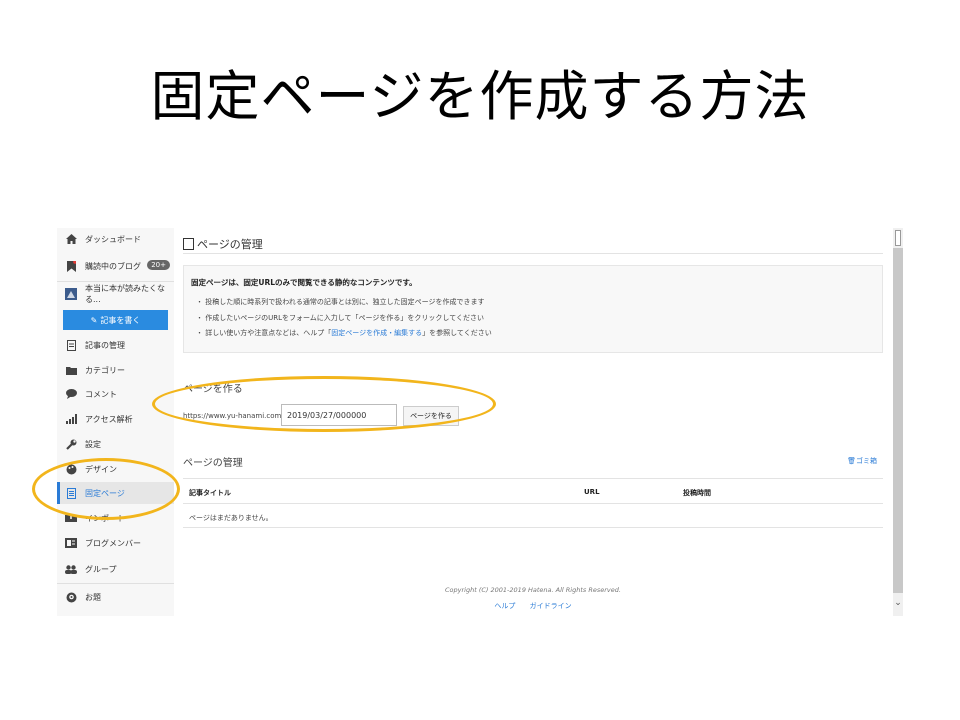 The height and width of the screenshot is (720, 960). What do you see at coordinates (851, 461) in the screenshot?
I see `trash-icon: 🗑` at bounding box center [851, 461].